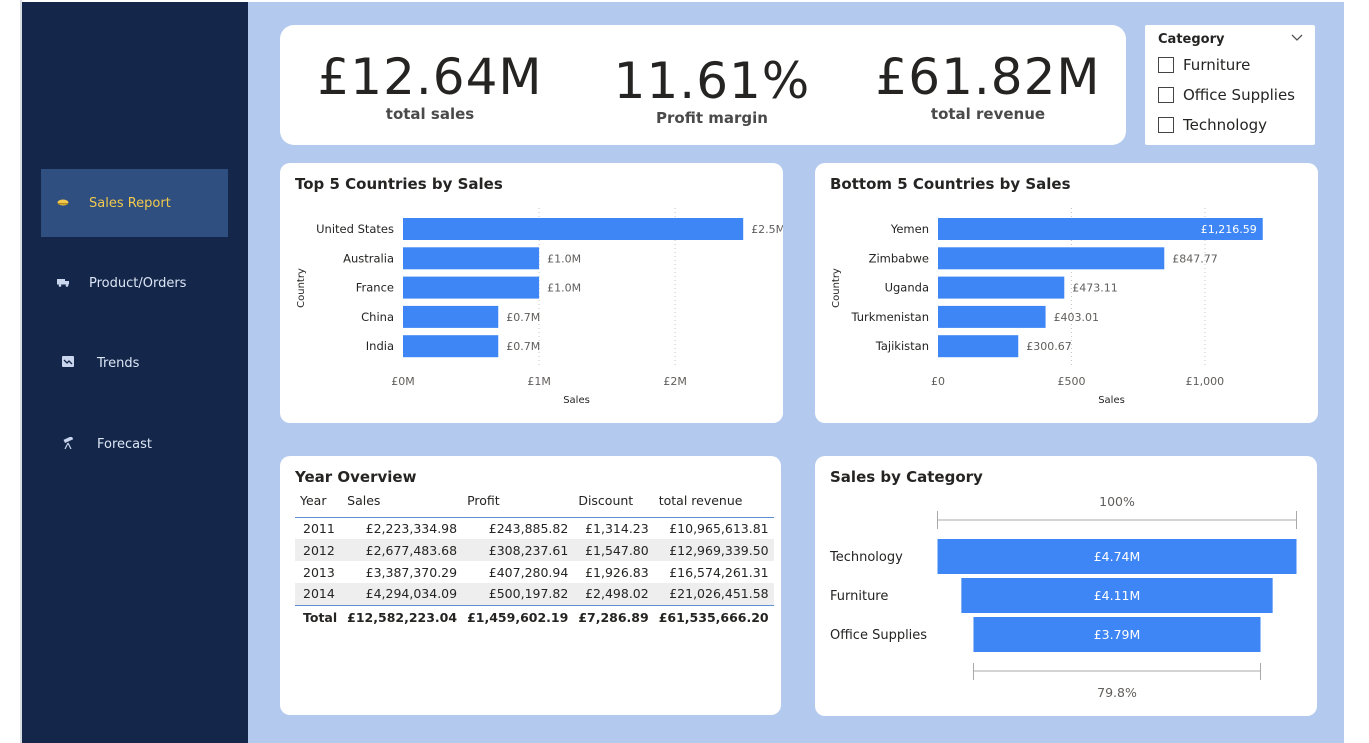 The height and width of the screenshot is (743, 1369). What do you see at coordinates (1117, 556) in the screenshot?
I see `data-label: £4.74M` at bounding box center [1117, 556].